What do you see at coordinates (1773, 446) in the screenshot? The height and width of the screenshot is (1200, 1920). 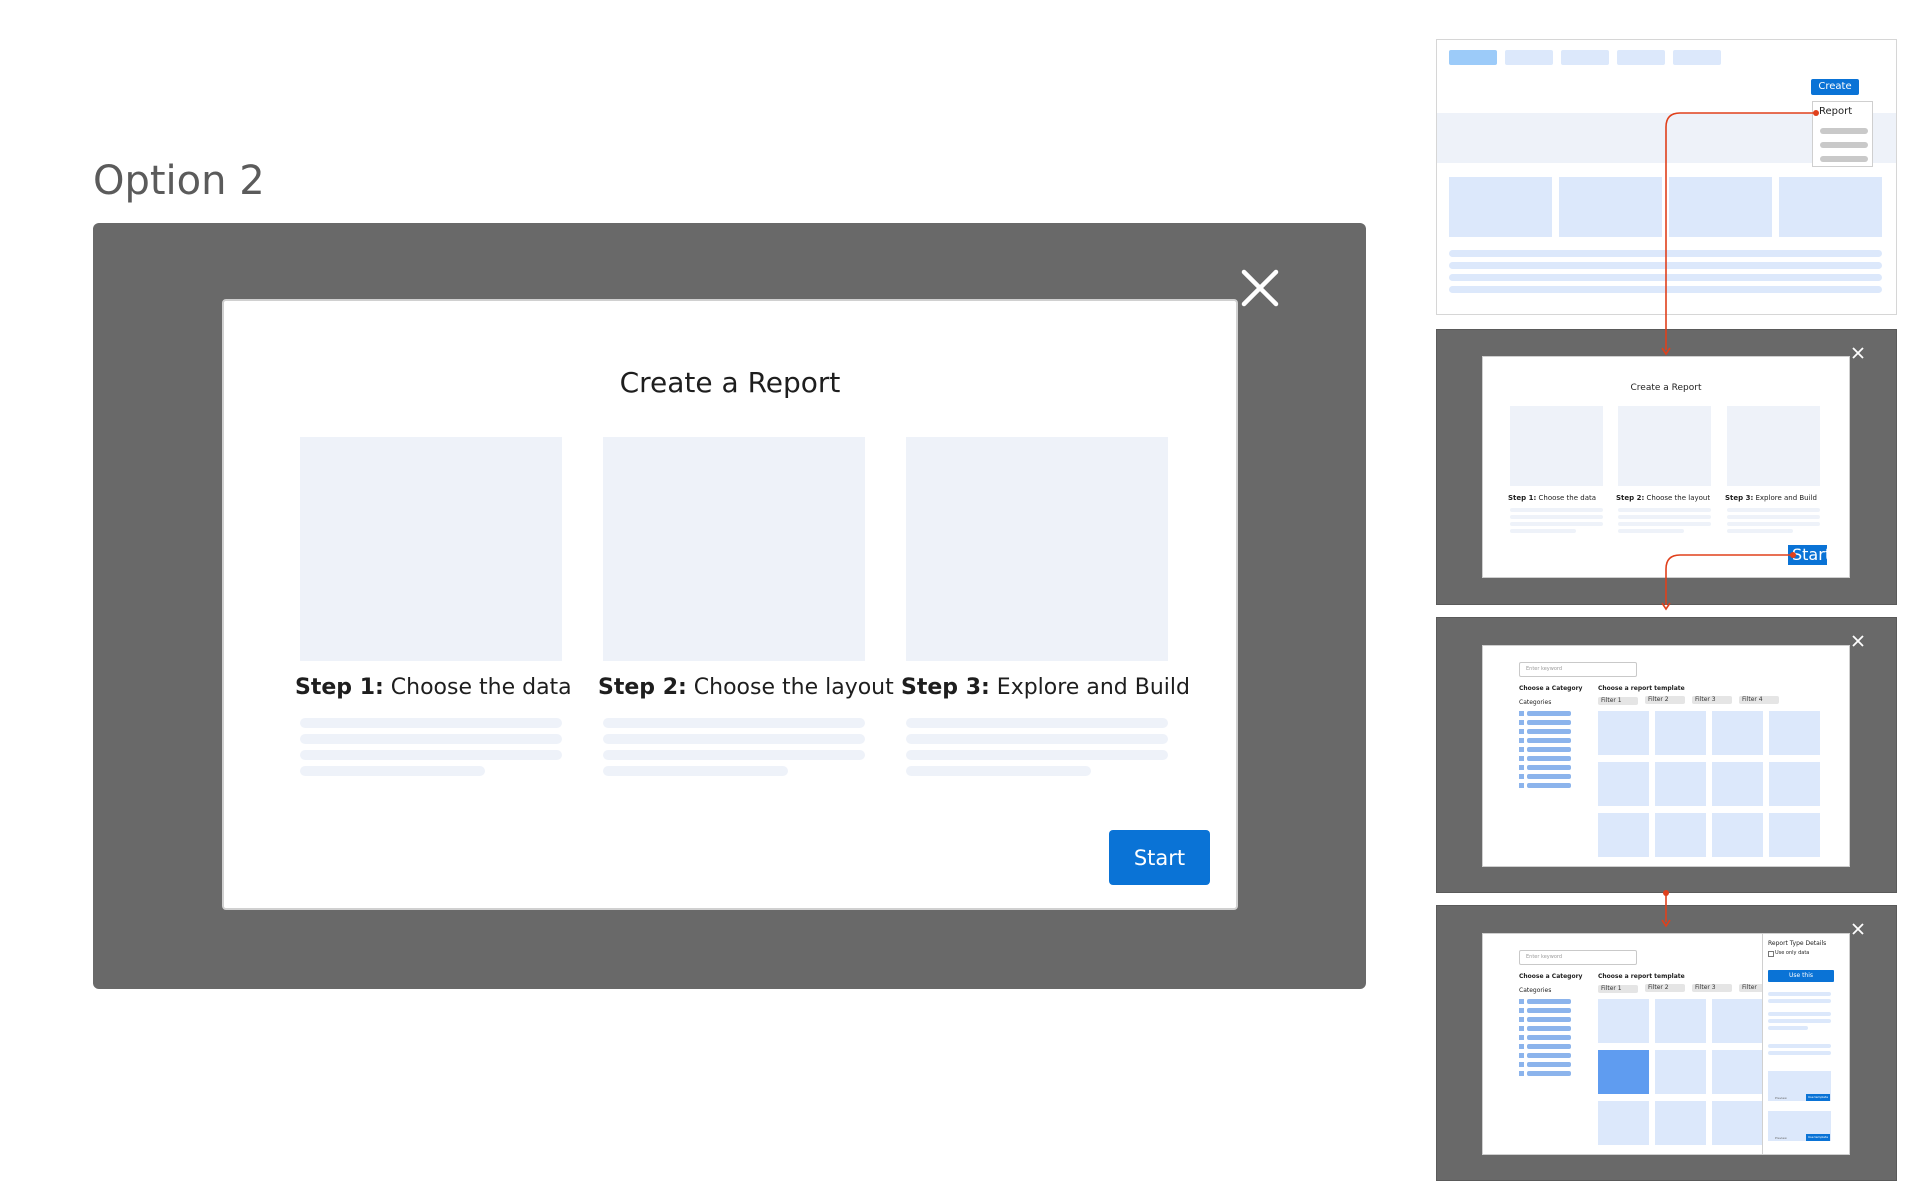 I see `thumb-step-image` at bounding box center [1773, 446].